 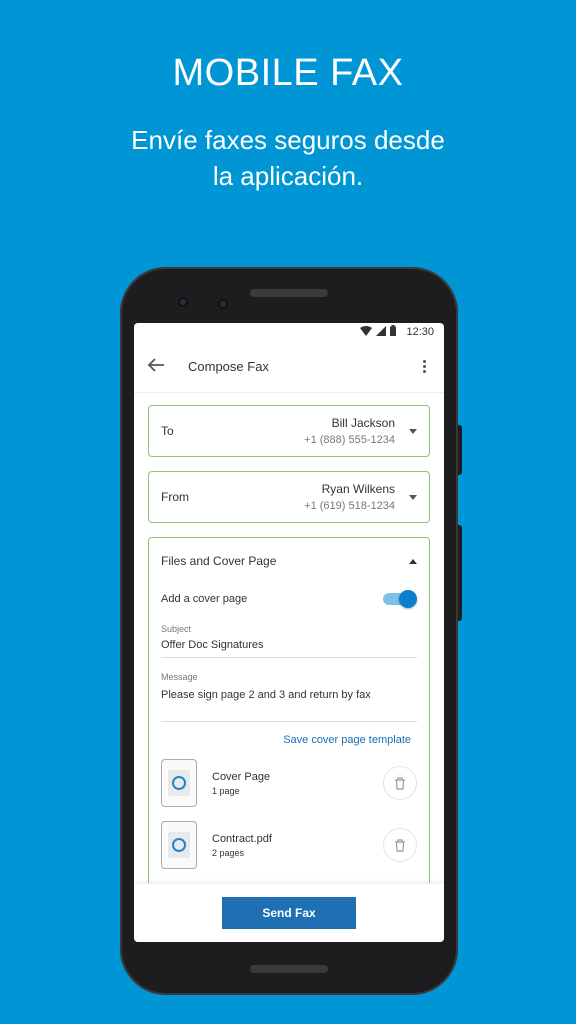 I want to click on file-item: Cover Page 1 page, so click(x=289, y=783).